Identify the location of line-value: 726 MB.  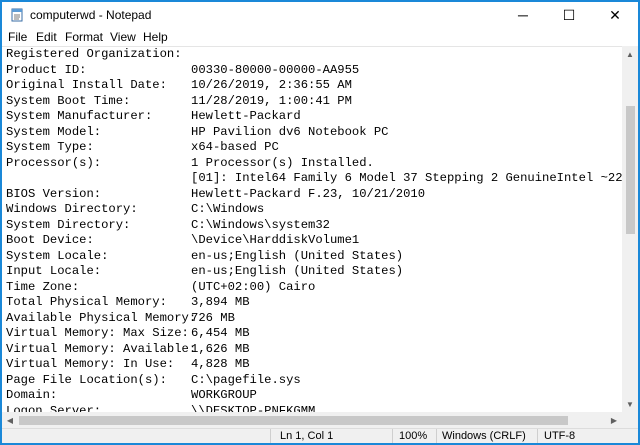
(213, 317).